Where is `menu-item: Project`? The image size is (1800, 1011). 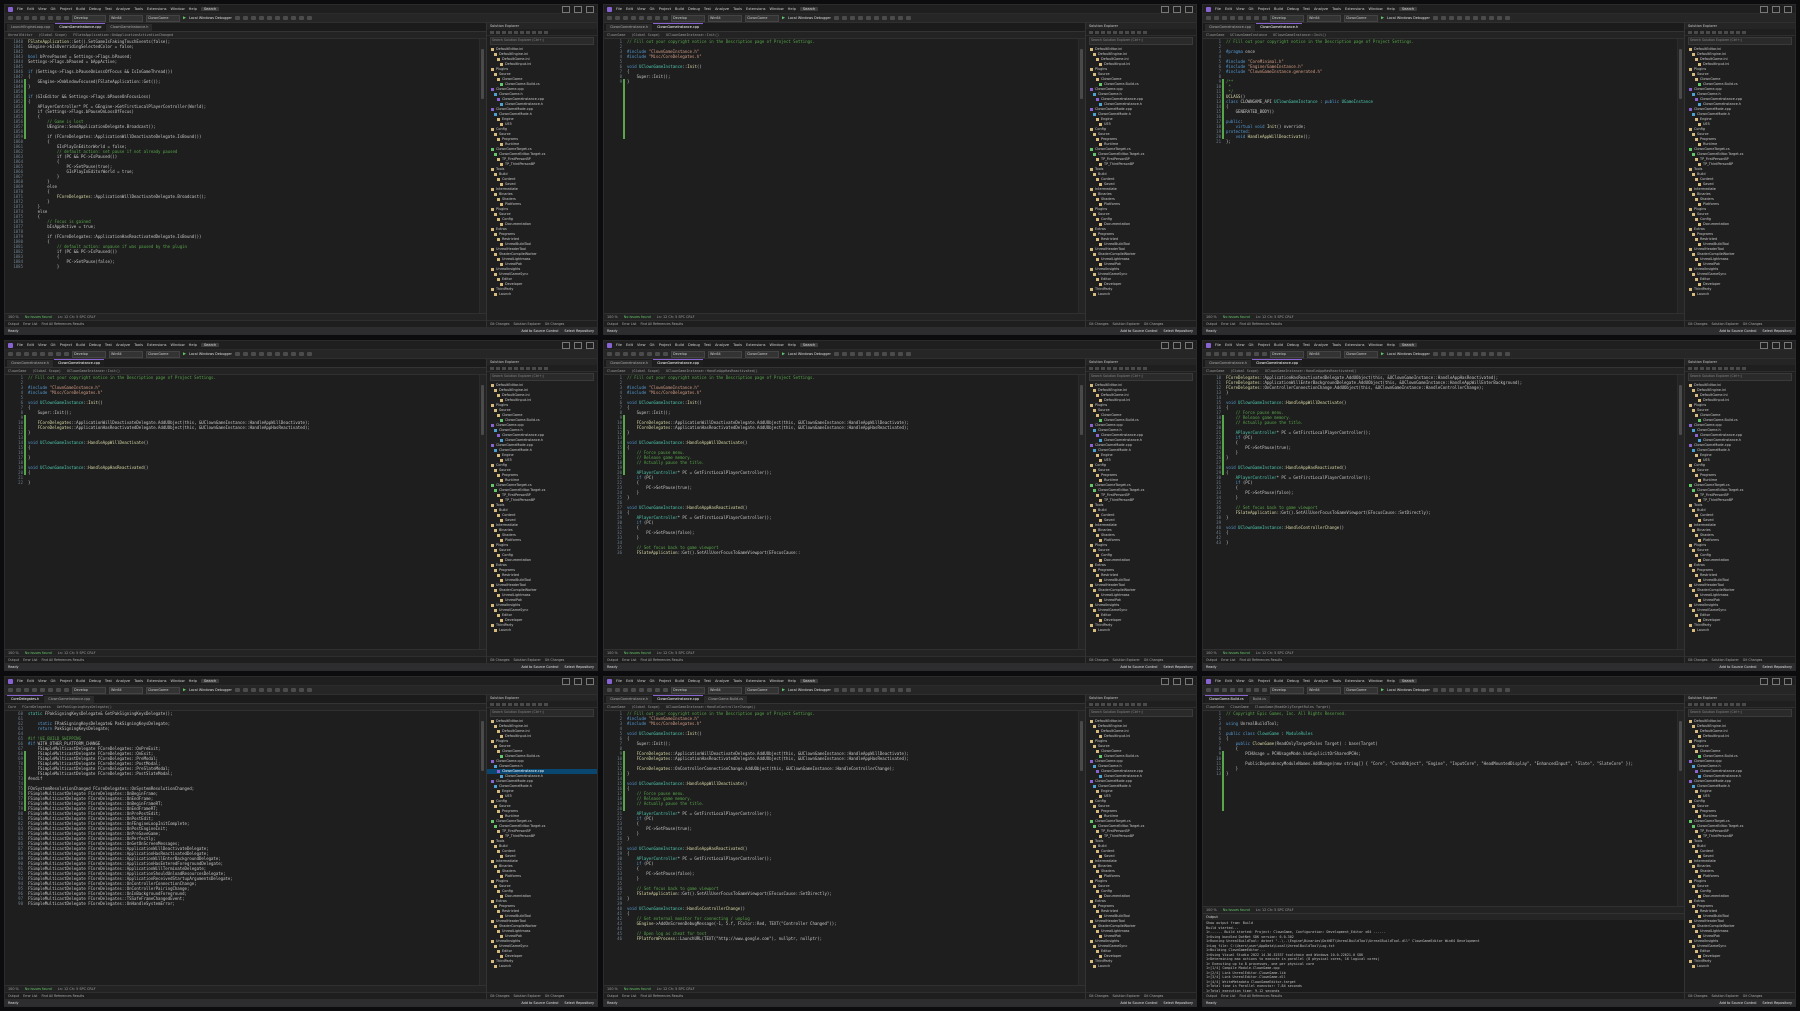 menu-item: Project is located at coordinates (1264, 681).